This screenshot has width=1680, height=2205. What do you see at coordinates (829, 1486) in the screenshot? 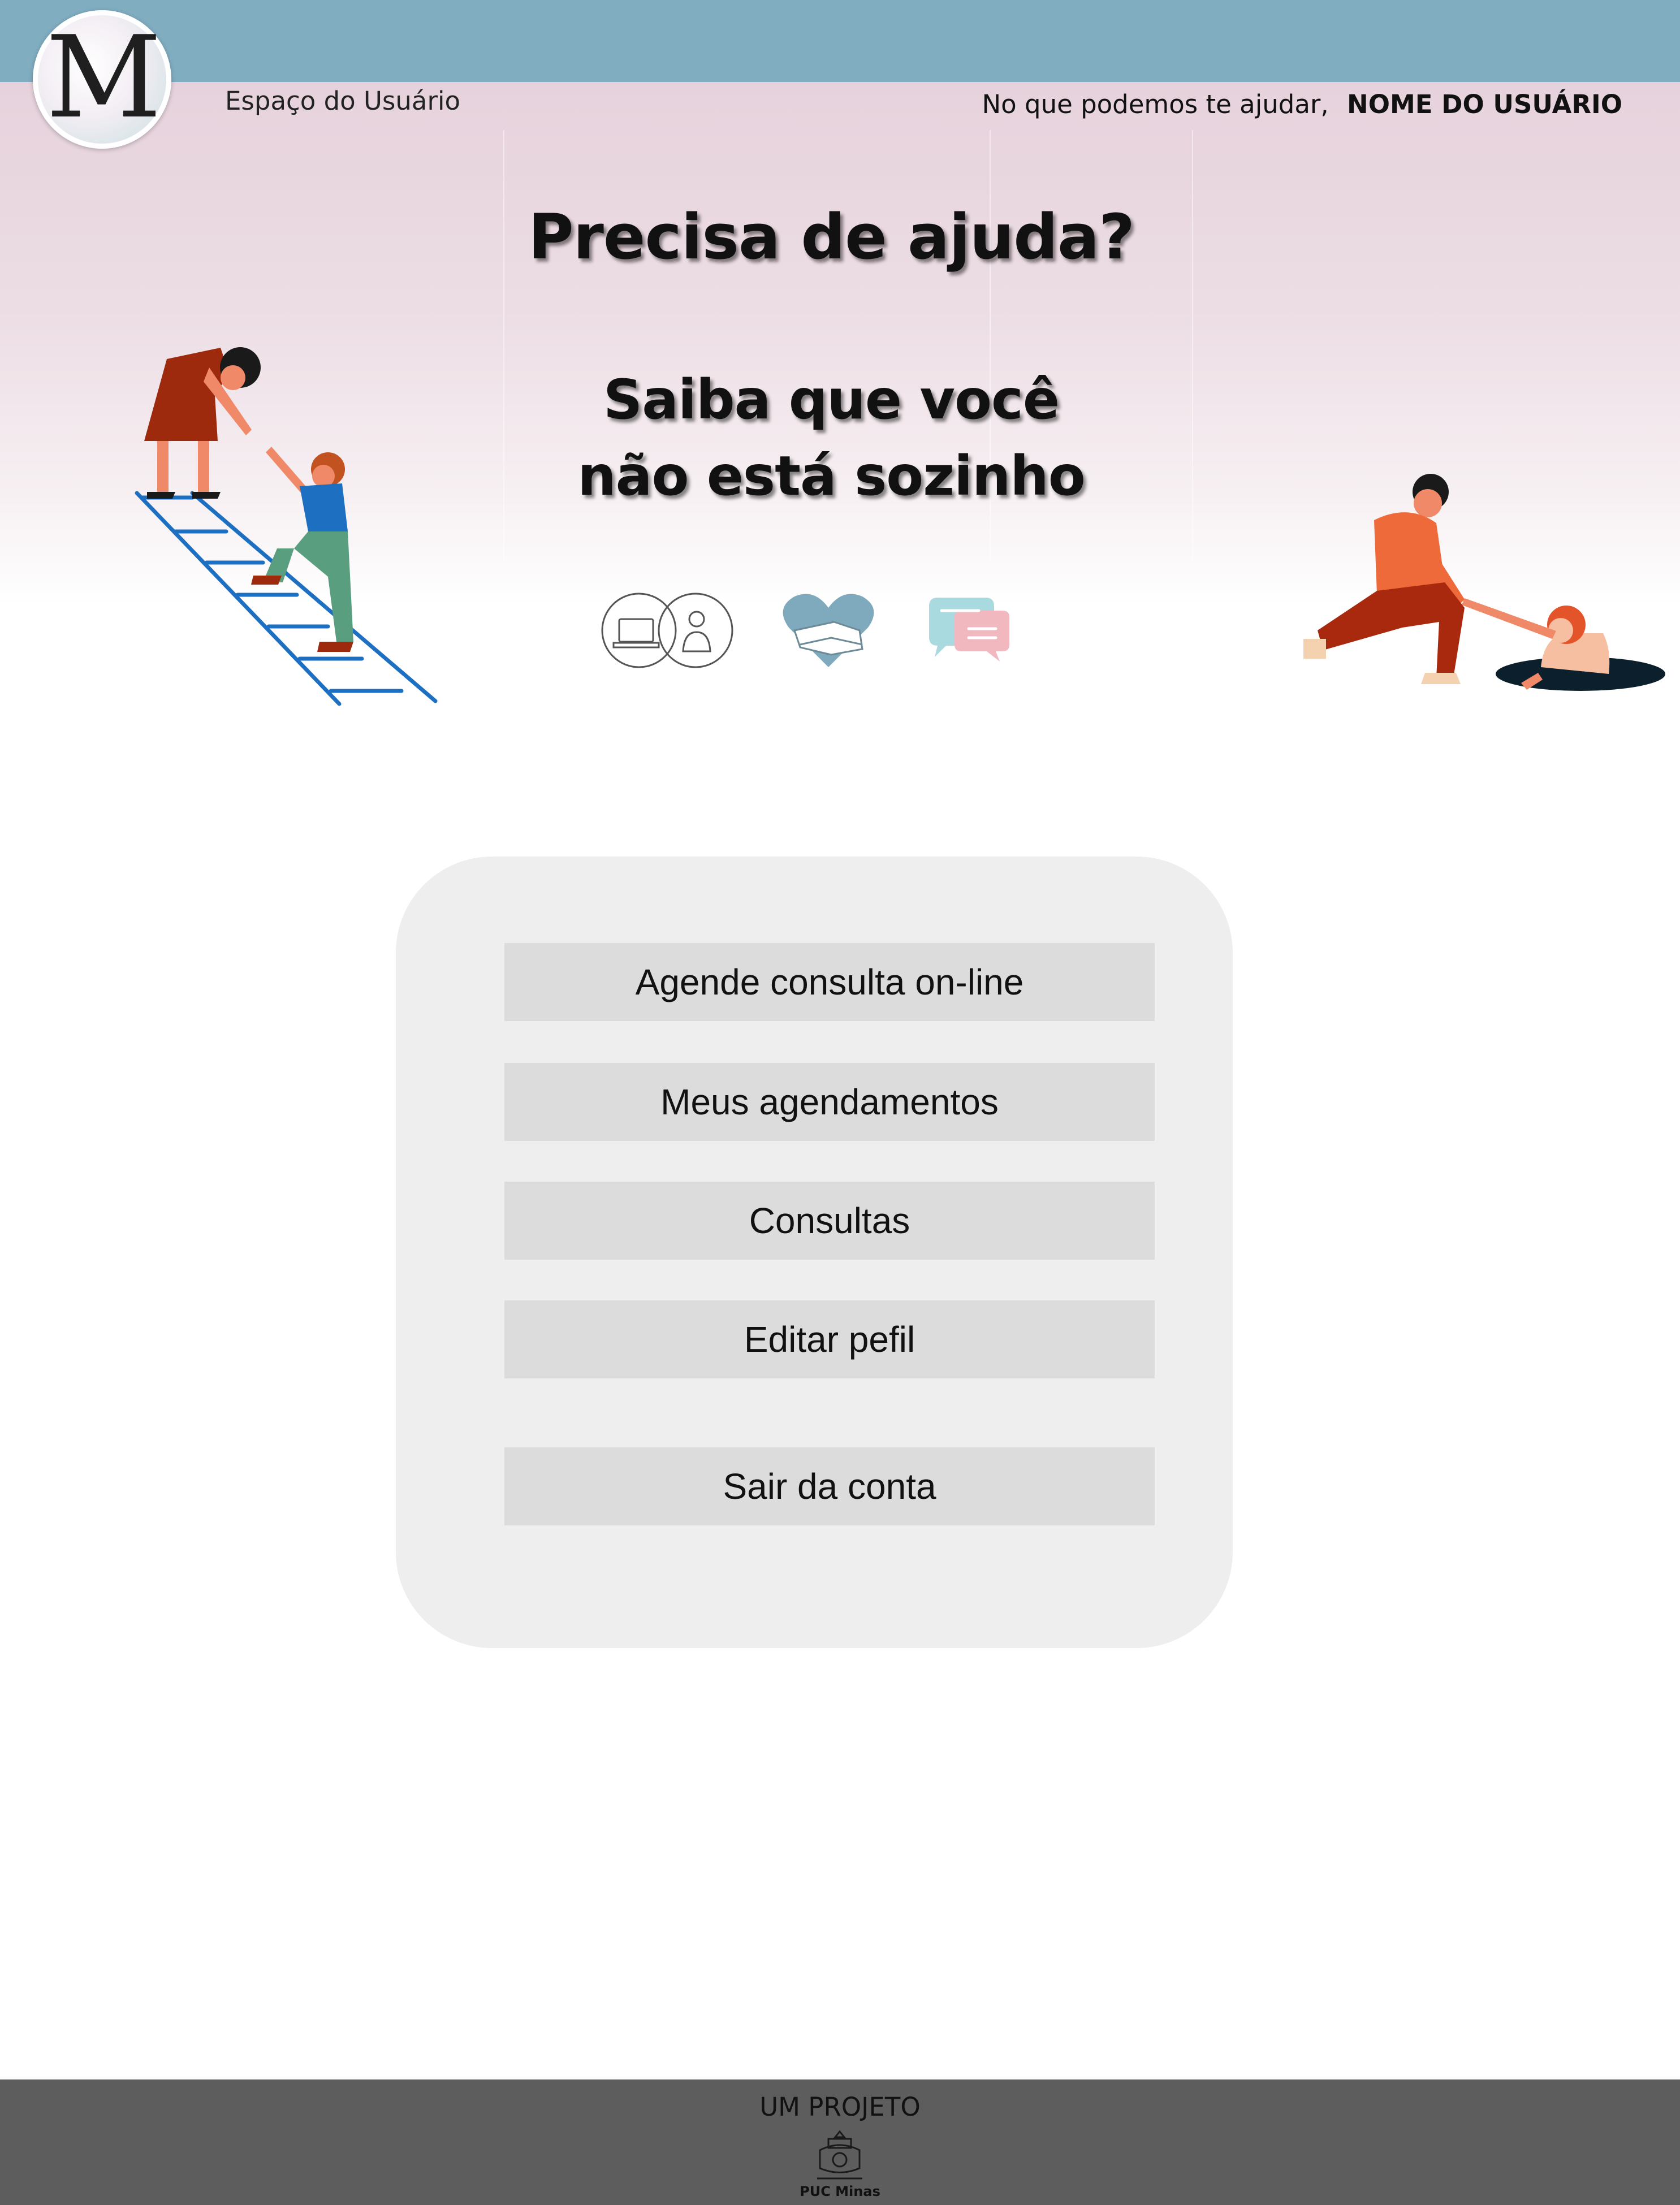
I see `logout-button: Sair da conta` at bounding box center [829, 1486].